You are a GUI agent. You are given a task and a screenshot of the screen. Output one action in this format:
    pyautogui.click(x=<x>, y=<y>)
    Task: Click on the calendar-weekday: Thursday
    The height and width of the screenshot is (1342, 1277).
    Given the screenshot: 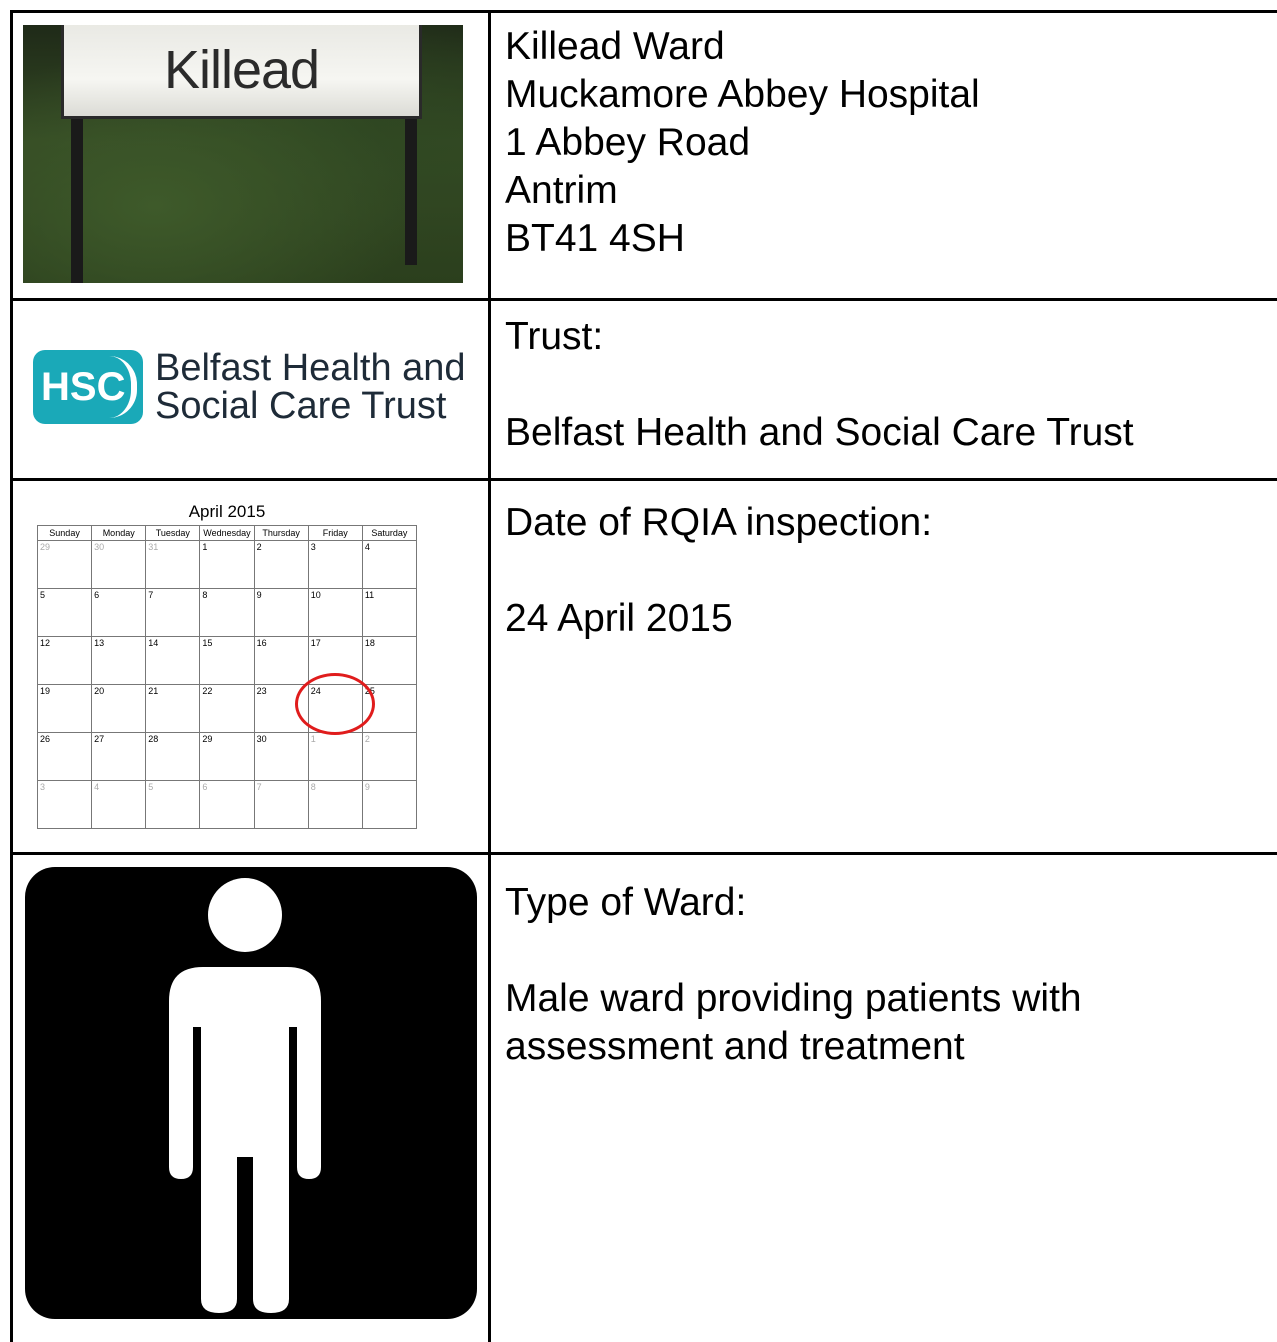 What is the action you would take?
    pyautogui.click(x=281, y=533)
    